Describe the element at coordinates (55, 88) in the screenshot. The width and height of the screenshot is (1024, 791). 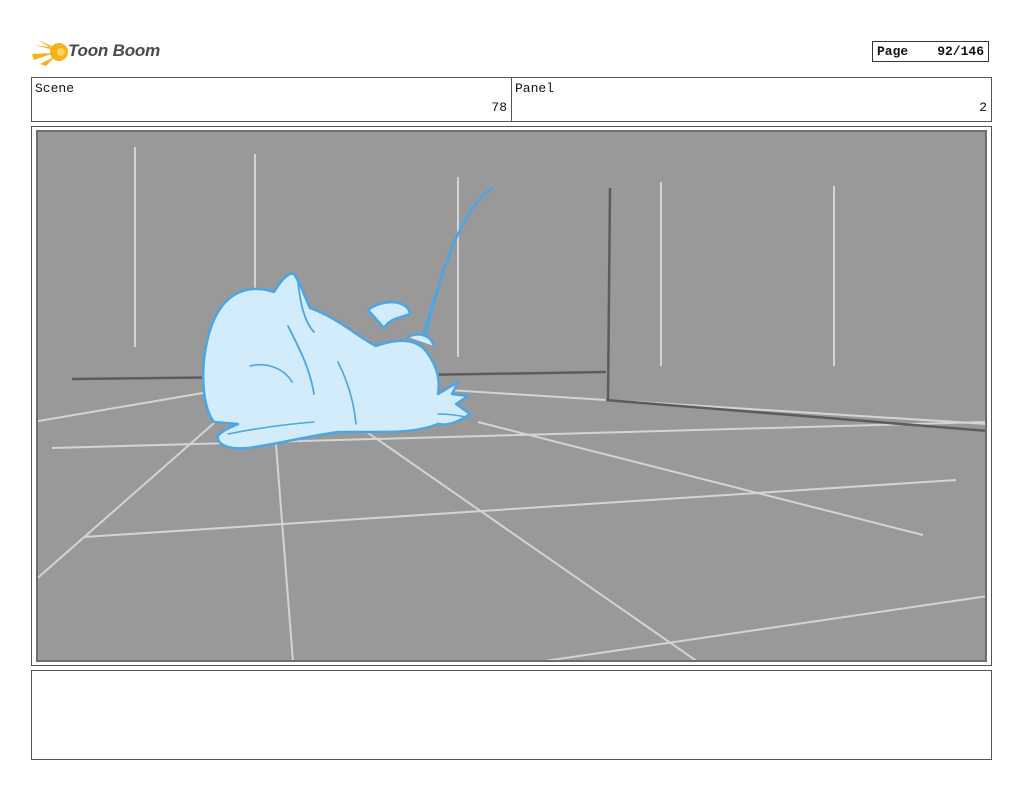
I see `scene-label: Scene` at that location.